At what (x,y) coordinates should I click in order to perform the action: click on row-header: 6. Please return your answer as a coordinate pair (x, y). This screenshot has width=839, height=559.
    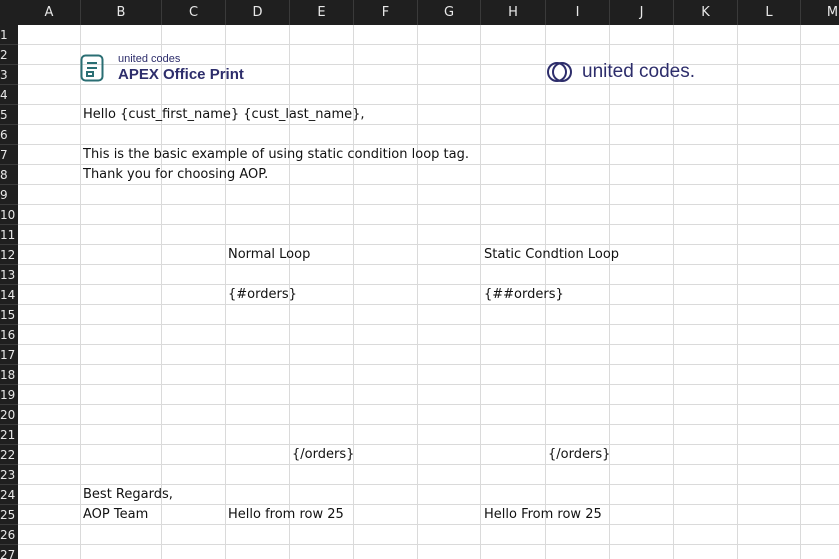
    Looking at the image, I should click on (9, 135).